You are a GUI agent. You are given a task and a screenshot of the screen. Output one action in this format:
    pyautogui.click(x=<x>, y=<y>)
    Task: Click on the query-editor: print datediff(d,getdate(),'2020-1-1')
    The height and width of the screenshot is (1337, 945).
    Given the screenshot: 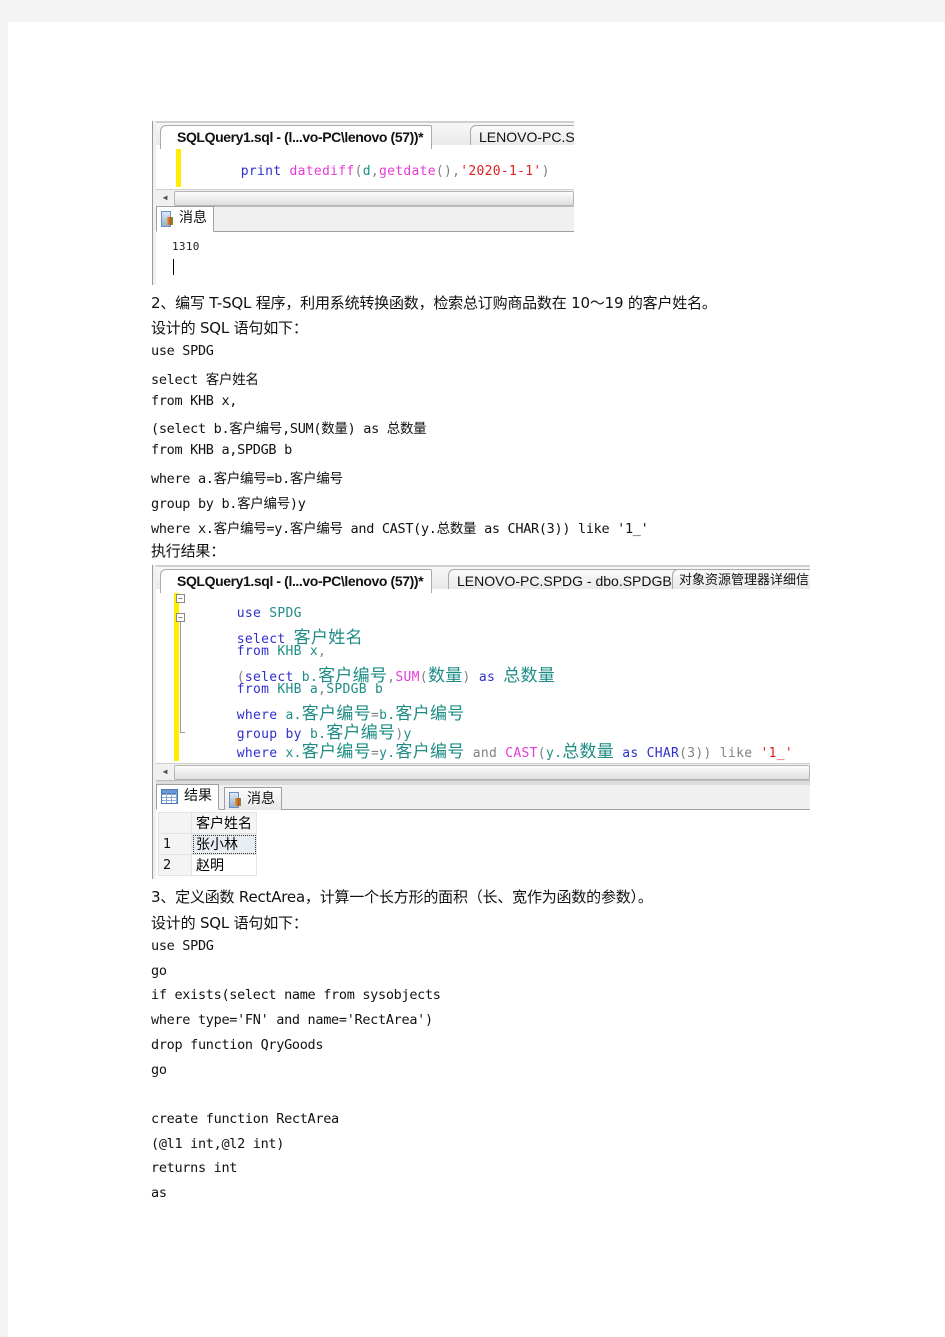 What is the action you would take?
    pyautogui.click(x=365, y=167)
    